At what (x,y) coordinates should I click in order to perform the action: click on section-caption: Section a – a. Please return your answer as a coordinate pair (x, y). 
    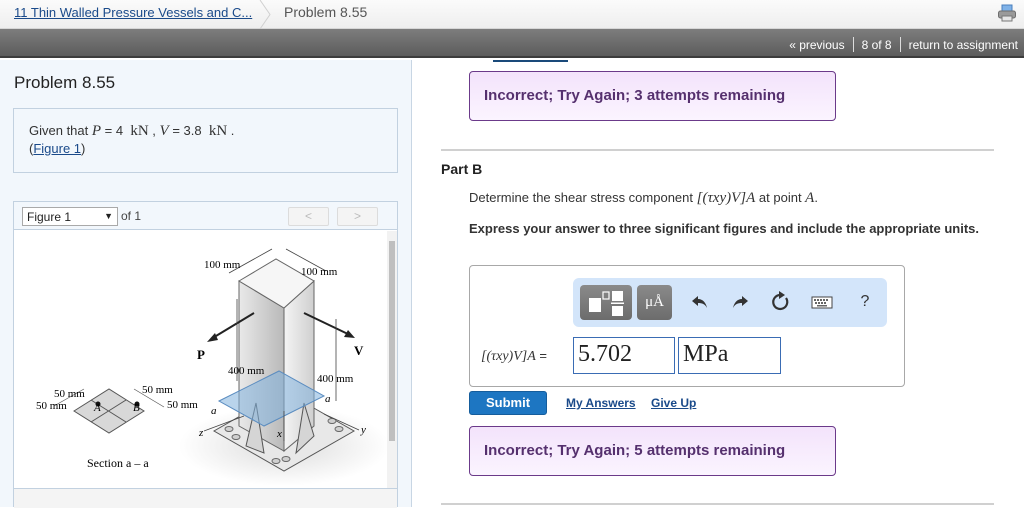
    Looking at the image, I should click on (118, 463).